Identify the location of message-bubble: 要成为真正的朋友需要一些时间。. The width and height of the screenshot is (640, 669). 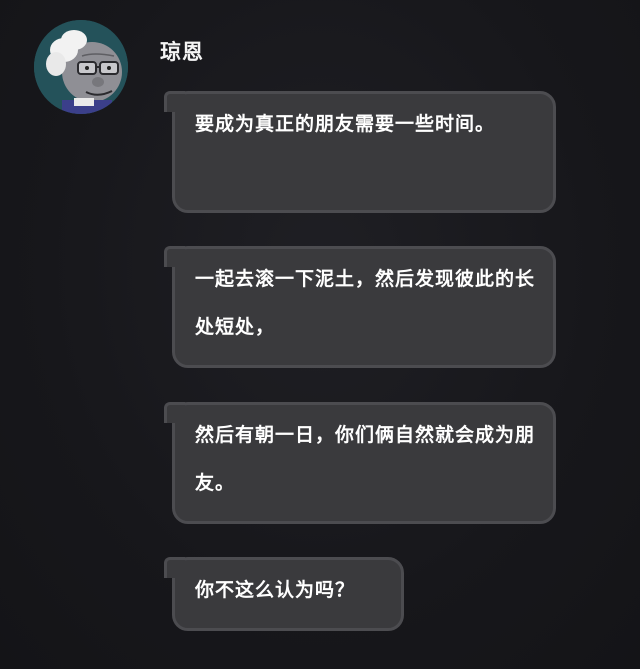
(360, 152).